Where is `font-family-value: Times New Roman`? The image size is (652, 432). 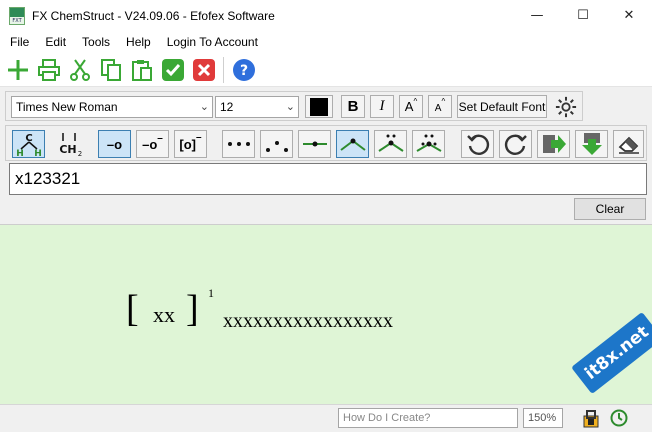
font-family-value: Times New Roman is located at coordinates (67, 107).